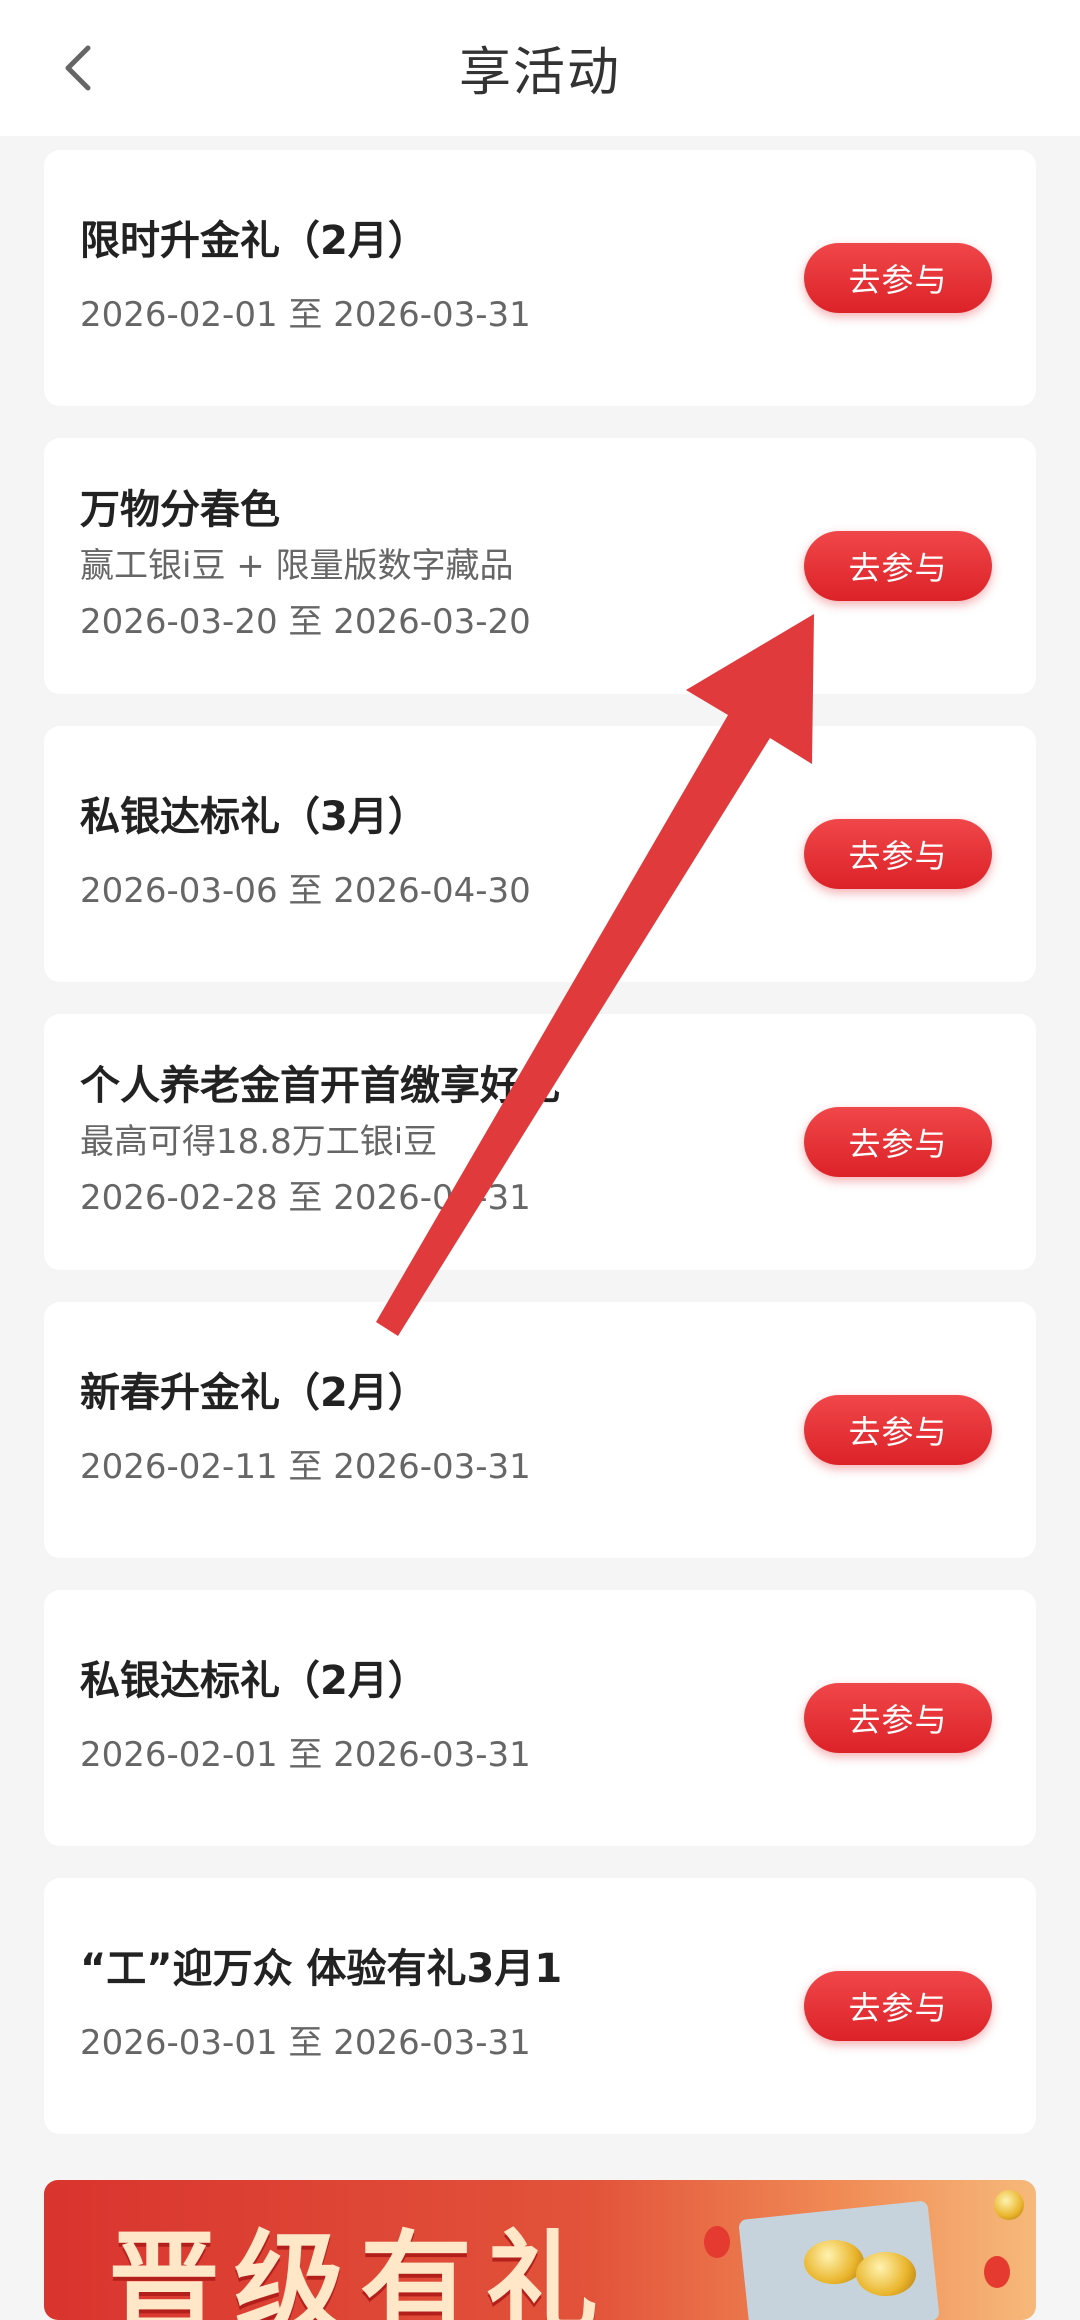 This screenshot has height=2320, width=1080. I want to click on activity-name: 私银达标礼（3月）, so click(254, 817).